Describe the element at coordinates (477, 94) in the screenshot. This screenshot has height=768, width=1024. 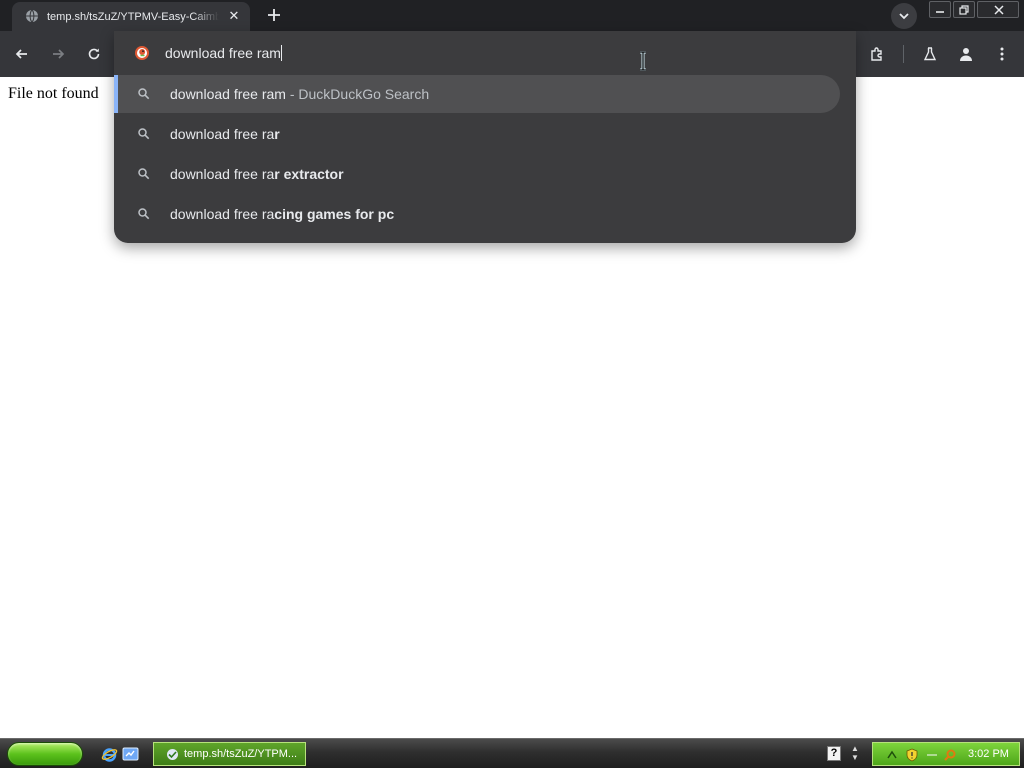
I see `suggestion-item: download free ram - DuckDuckGo Search` at that location.